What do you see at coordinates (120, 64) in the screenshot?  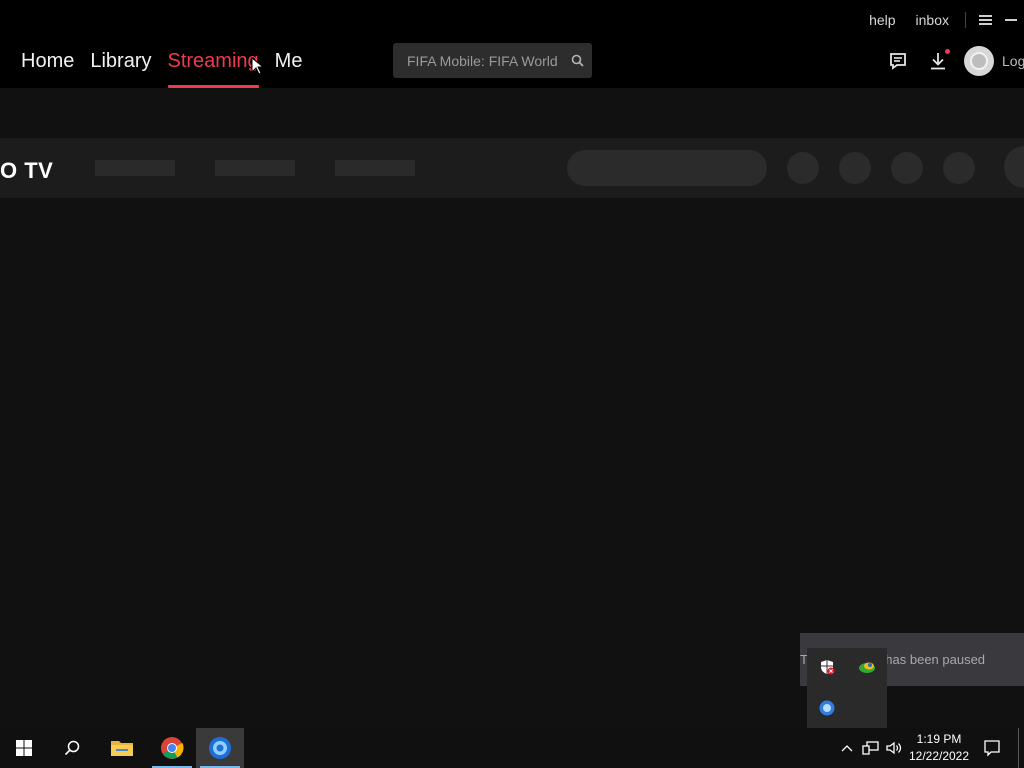 I see `tab-library: Library` at bounding box center [120, 64].